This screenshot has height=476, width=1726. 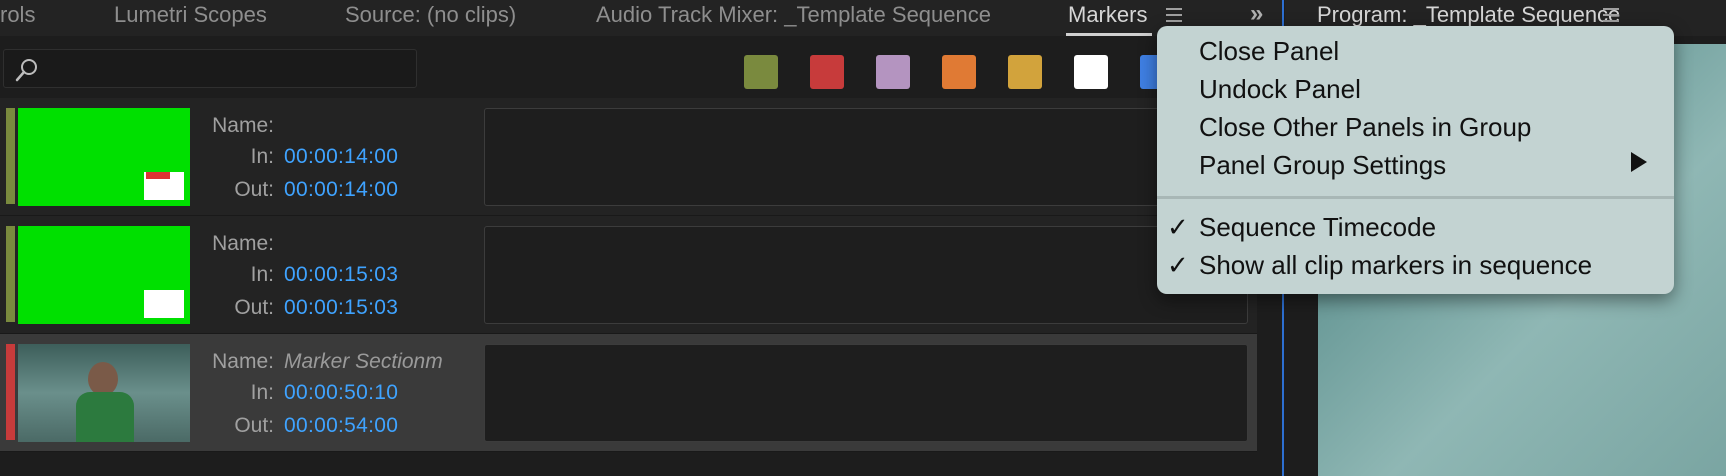 I want to click on tab-source: Source: (no clips), so click(x=430, y=18).